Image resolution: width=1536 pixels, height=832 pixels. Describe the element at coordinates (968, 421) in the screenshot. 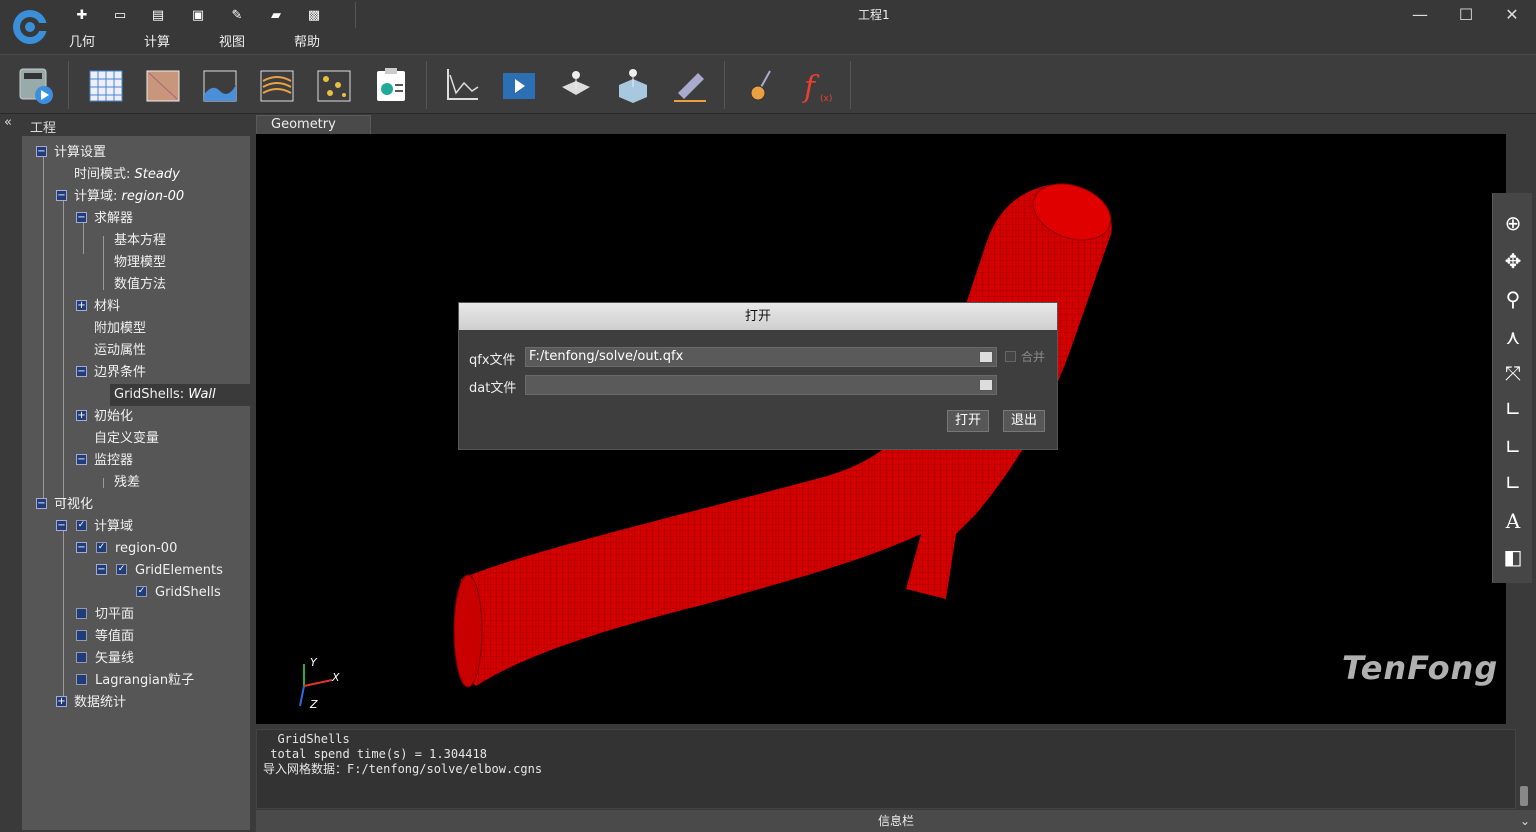

I see `open-button: 打开` at that location.